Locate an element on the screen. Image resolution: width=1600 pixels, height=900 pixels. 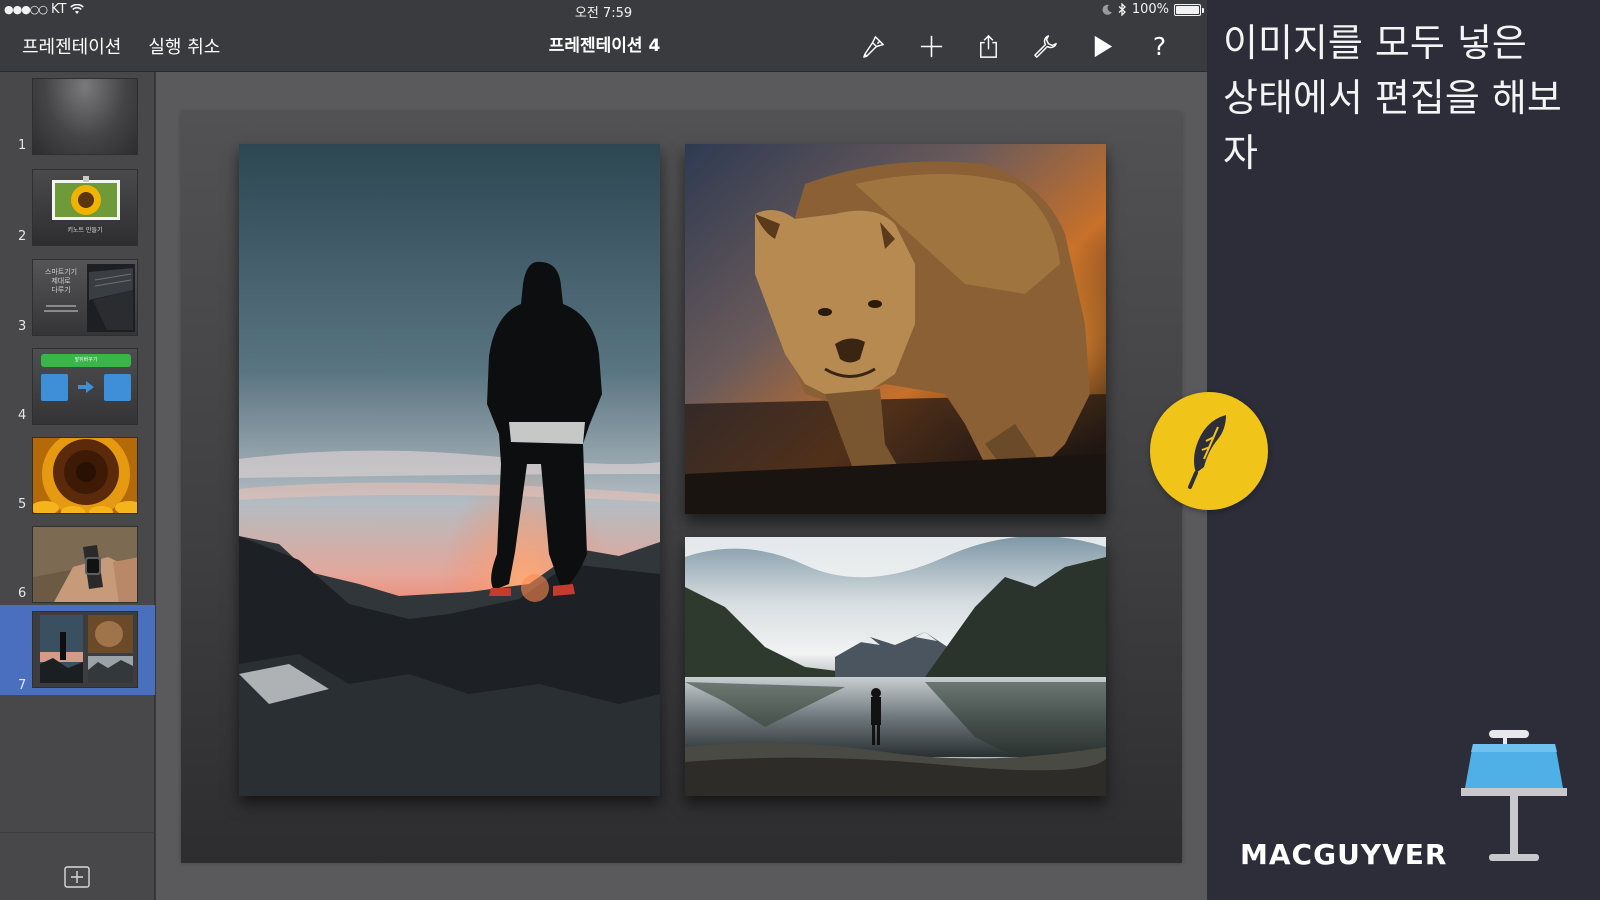
slide-thumbnail-5: 5 is located at coordinates (77, 473).